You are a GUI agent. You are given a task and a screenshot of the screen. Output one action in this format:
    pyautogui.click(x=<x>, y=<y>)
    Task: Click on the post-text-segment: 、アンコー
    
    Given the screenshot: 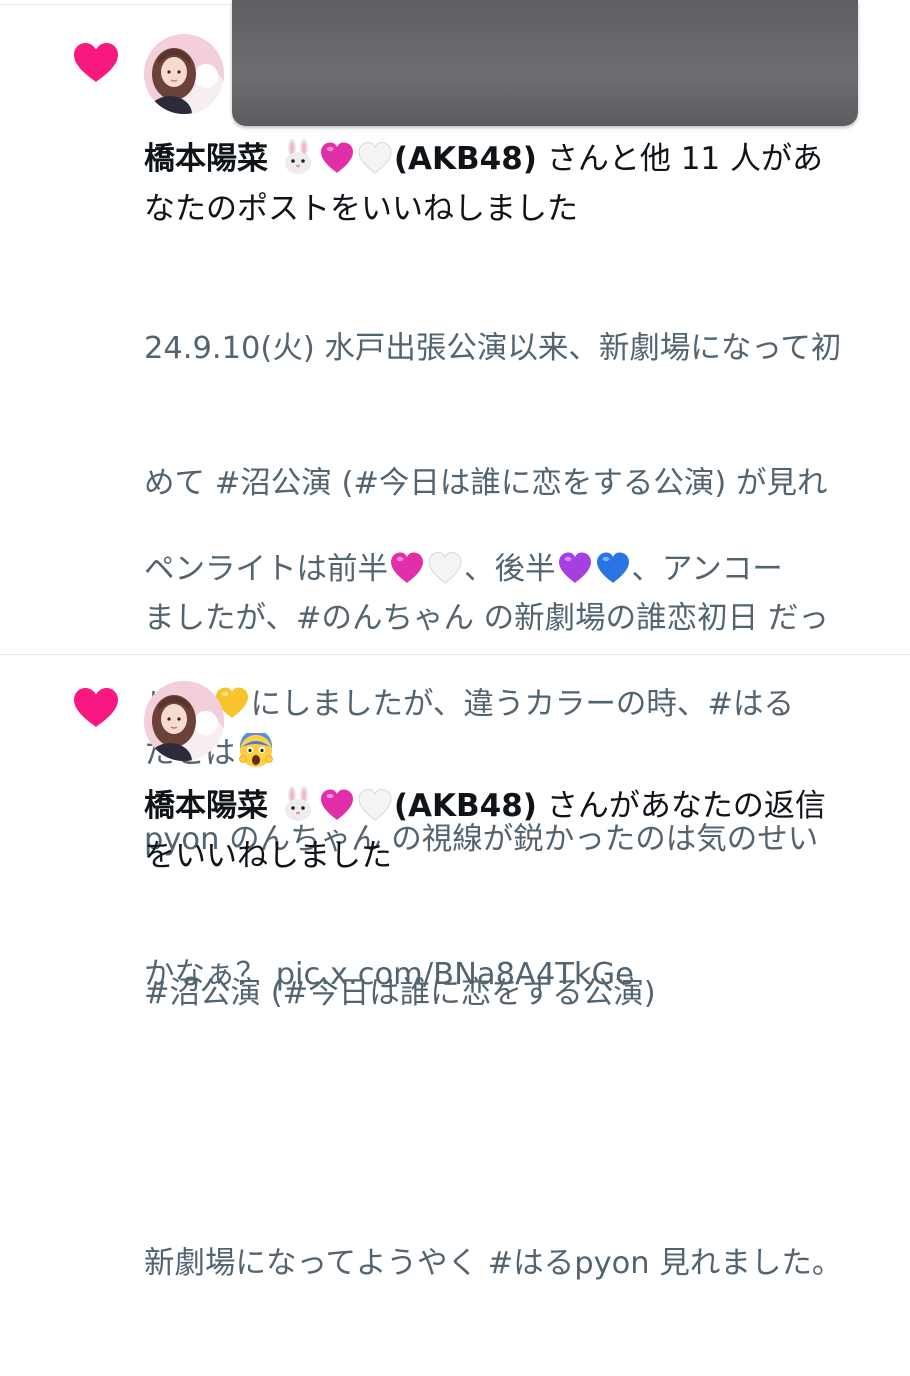 What is the action you would take?
    pyautogui.click(x=707, y=569)
    